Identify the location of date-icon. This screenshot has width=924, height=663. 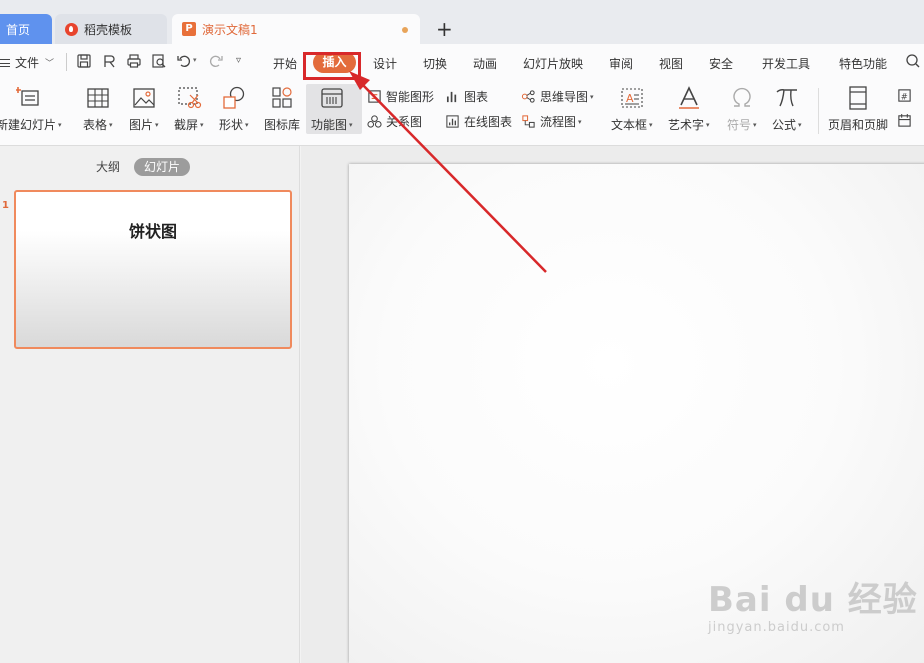
(904, 120).